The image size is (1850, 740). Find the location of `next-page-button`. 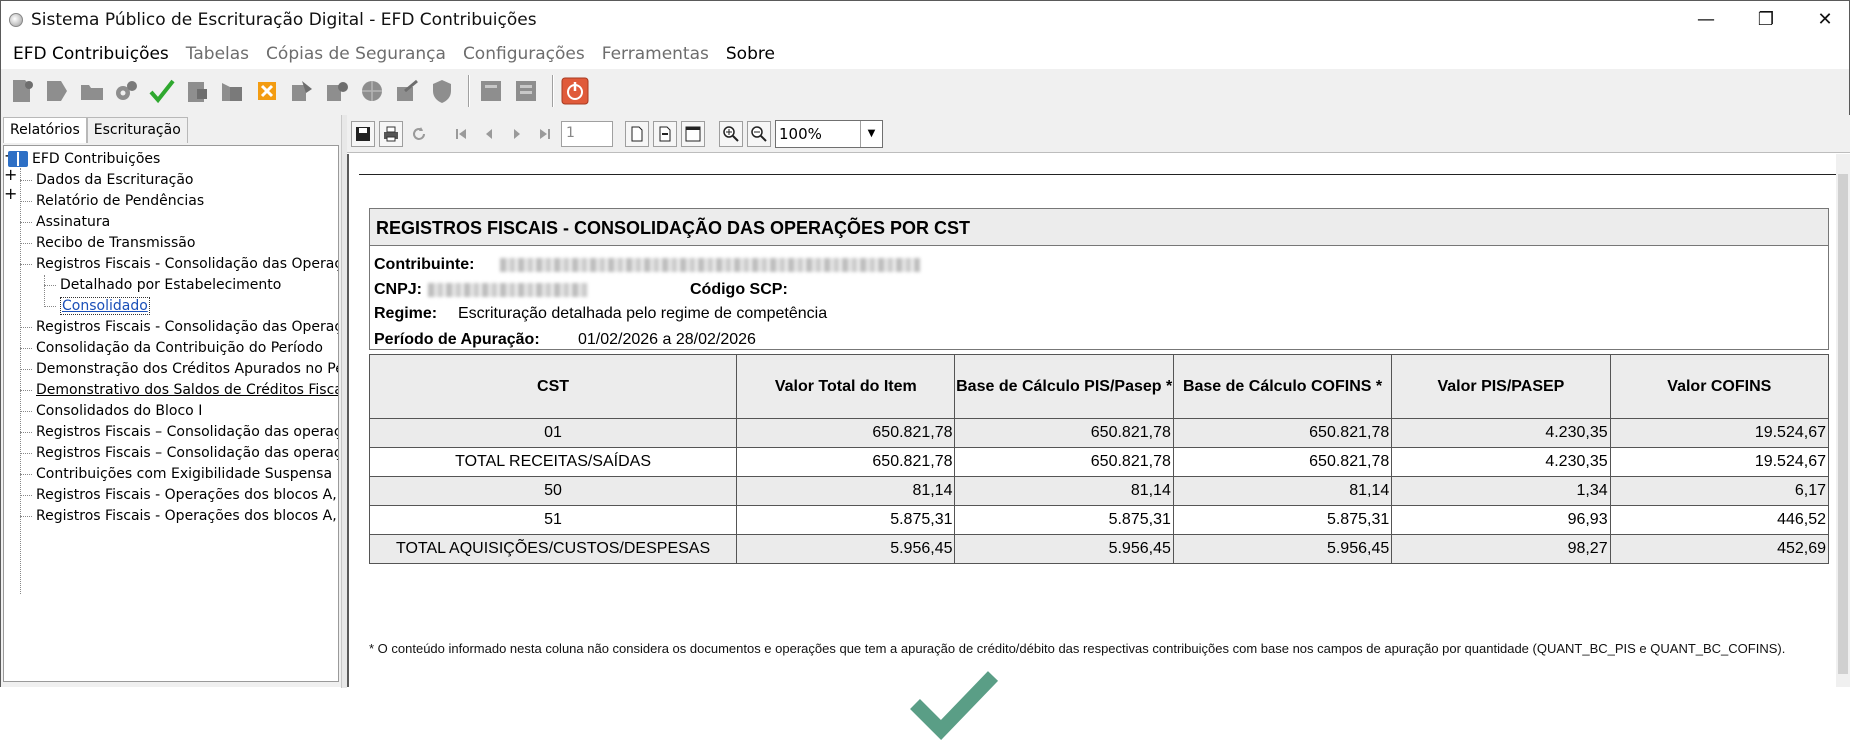

next-page-button is located at coordinates (517, 134).